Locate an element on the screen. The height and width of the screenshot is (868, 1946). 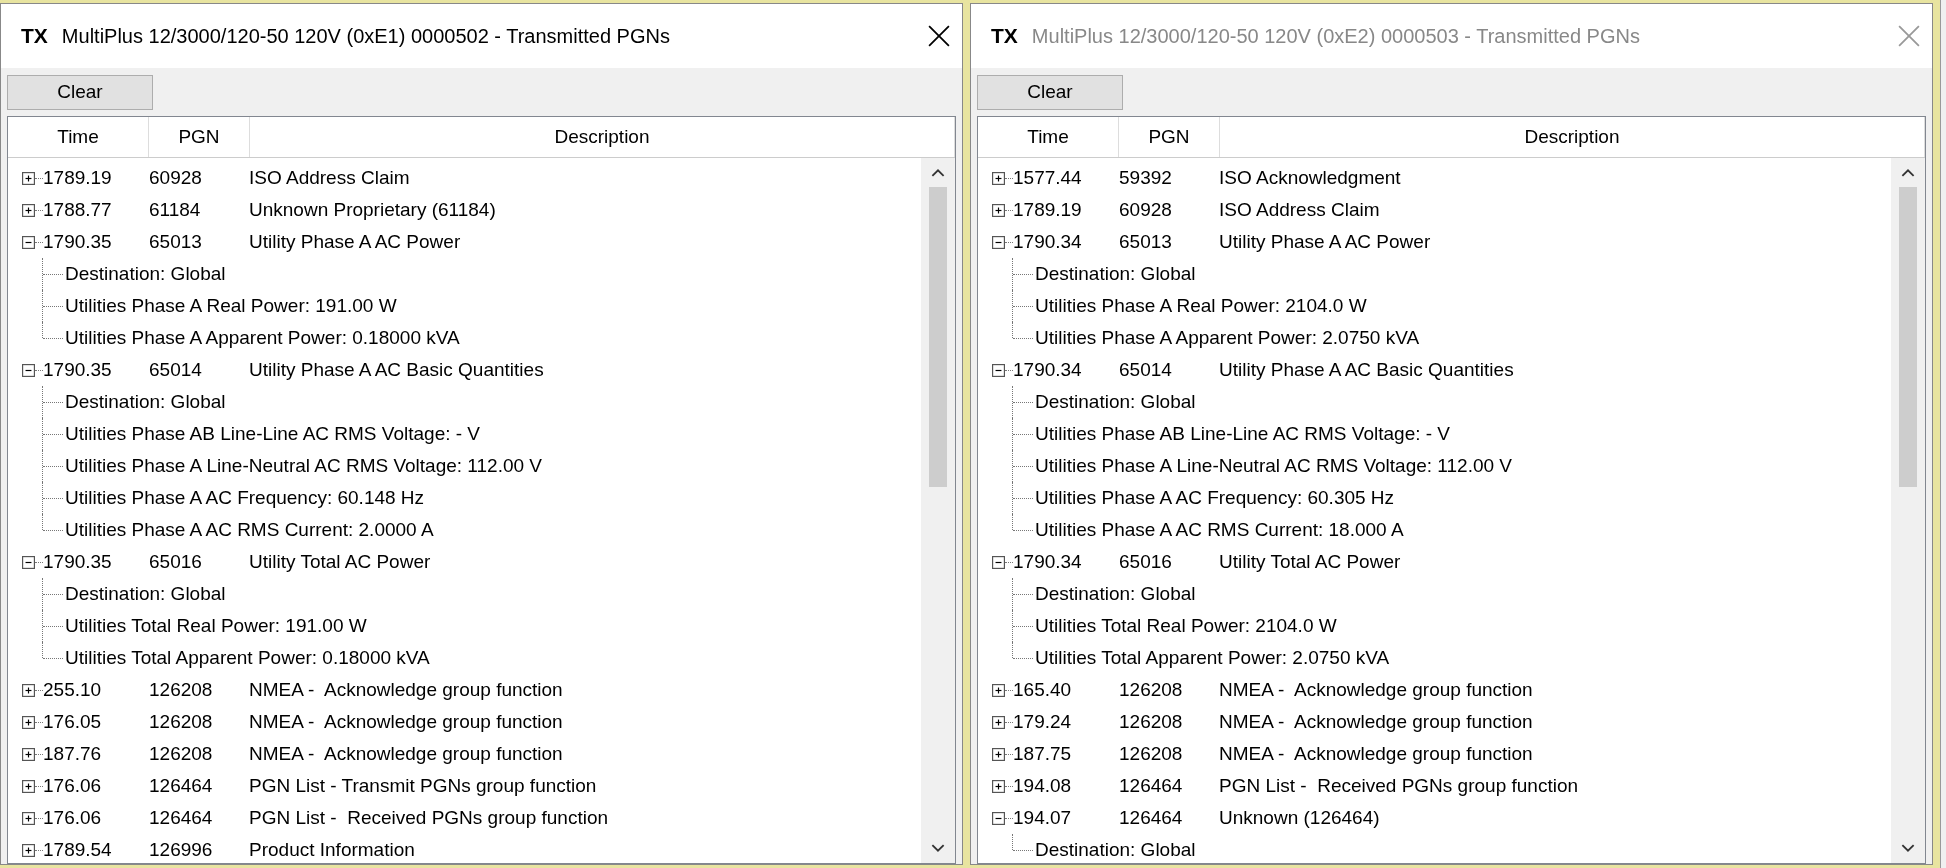
time-cell-text: 1577.44 is located at coordinates (1048, 178).